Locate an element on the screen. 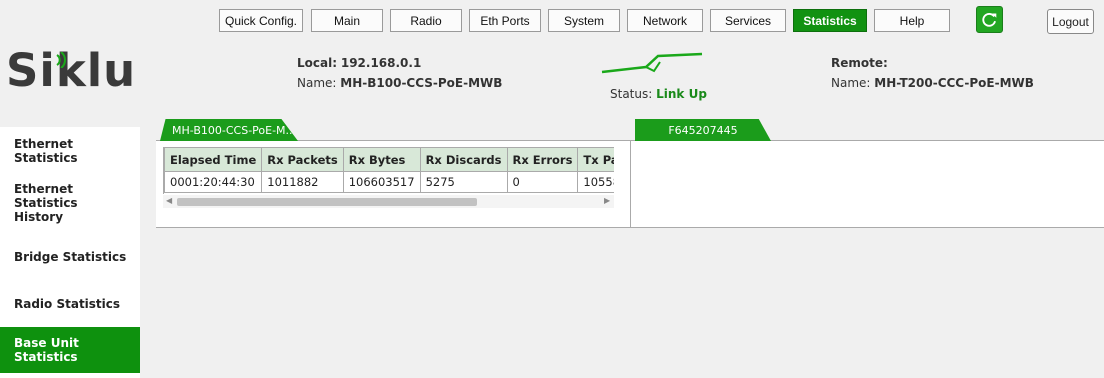 The image size is (1104, 378). logout-button: Logout is located at coordinates (1070, 21).